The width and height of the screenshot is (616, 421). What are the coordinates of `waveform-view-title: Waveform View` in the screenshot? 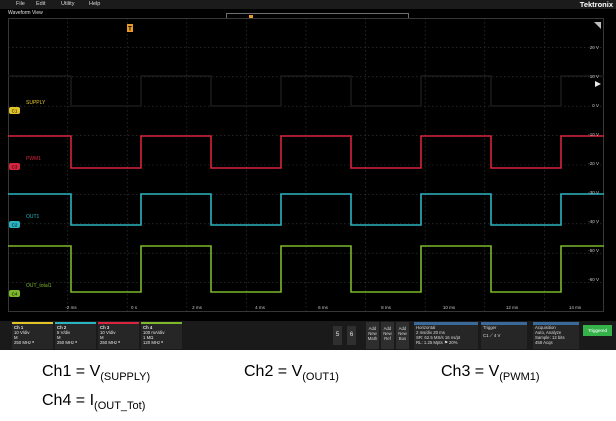 It's located at (25, 13).